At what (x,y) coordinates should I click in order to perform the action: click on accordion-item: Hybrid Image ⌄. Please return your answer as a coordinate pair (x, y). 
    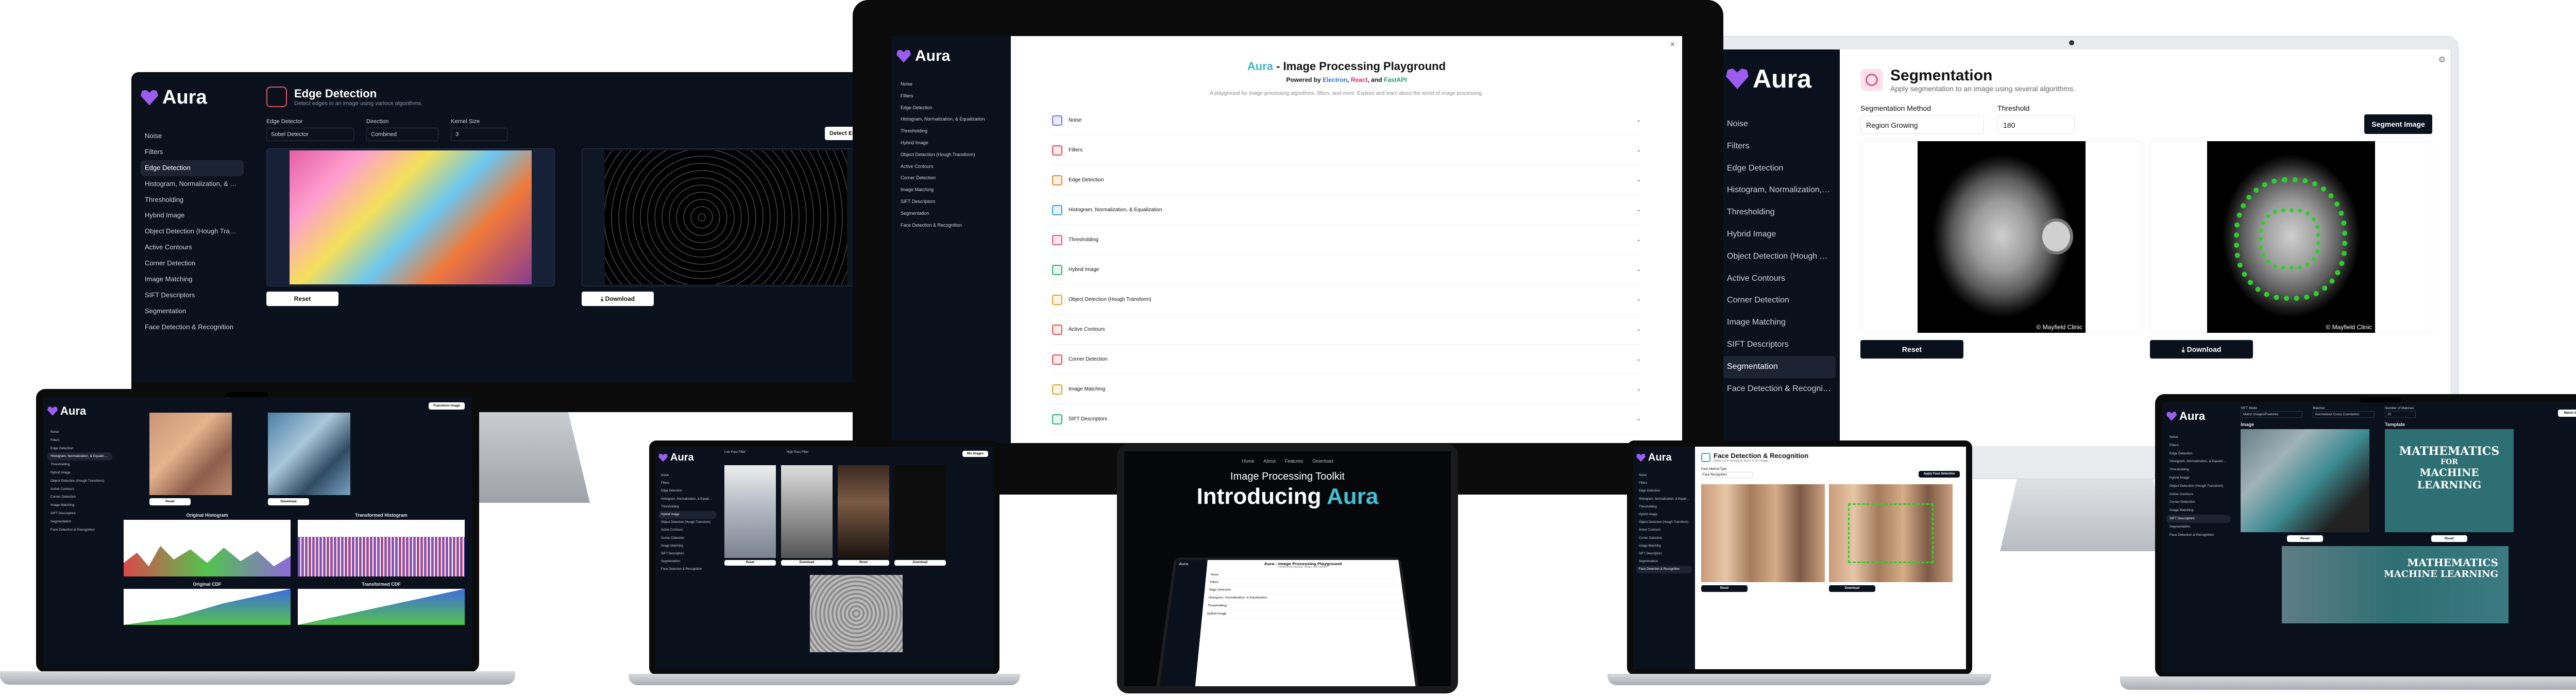
    Looking at the image, I should click on (1346, 270).